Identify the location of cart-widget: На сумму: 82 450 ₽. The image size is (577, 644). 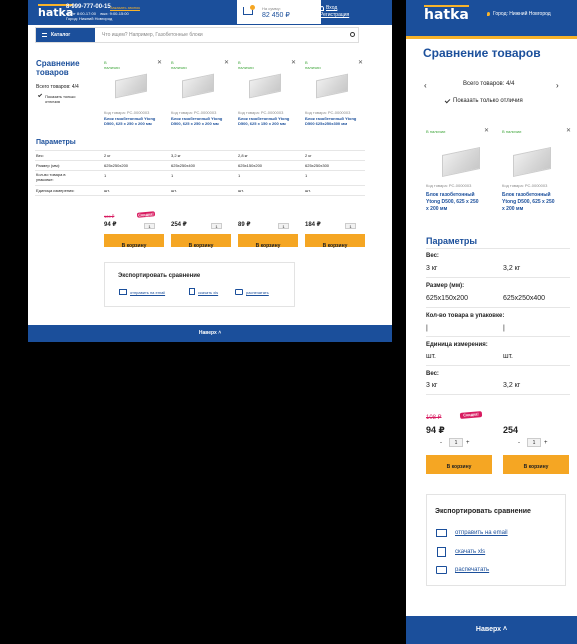
(279, 12).